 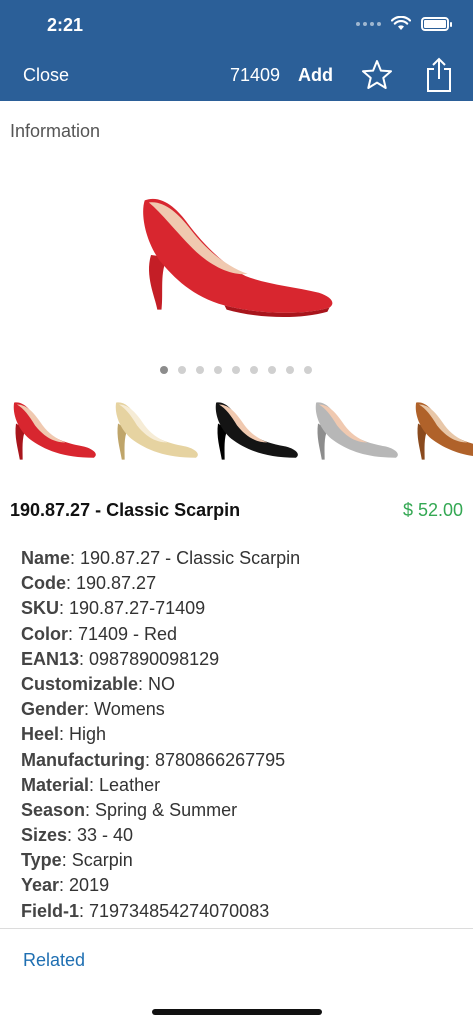 What do you see at coordinates (237, 1012) in the screenshot?
I see `home-indicator` at bounding box center [237, 1012].